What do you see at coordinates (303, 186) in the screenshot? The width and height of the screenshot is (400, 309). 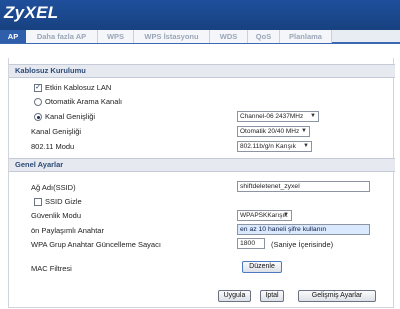 I see `ssid-input: shiftdeletenet_zyxel` at bounding box center [303, 186].